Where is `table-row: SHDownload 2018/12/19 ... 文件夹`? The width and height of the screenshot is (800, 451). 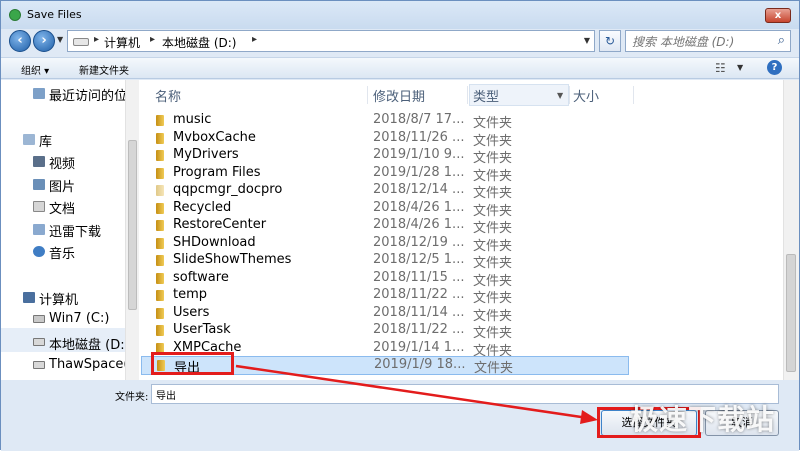 table-row: SHDownload 2018/12/19 ... 文件夹 is located at coordinates (386, 244).